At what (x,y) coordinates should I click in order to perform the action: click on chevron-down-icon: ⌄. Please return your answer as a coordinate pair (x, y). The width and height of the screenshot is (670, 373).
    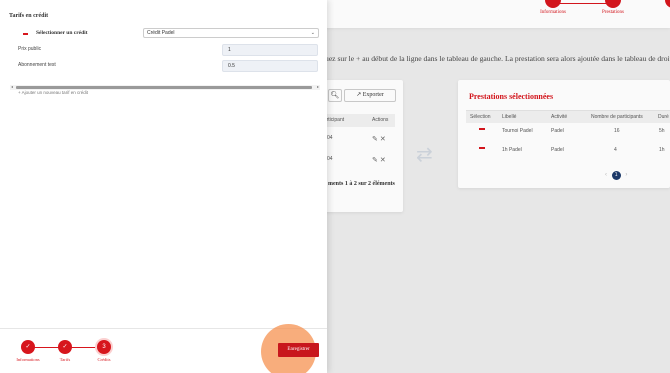
    Looking at the image, I should click on (312, 33).